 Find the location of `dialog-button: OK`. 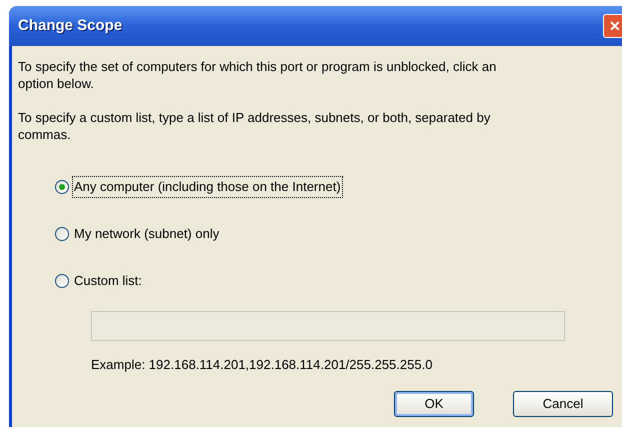

dialog-button: OK is located at coordinates (434, 403).